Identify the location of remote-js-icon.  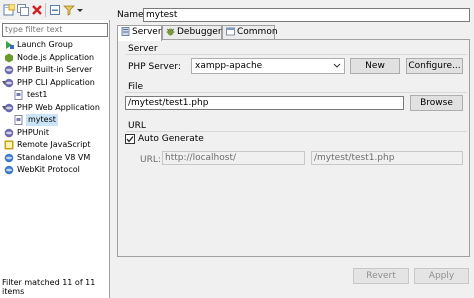
(9, 145).